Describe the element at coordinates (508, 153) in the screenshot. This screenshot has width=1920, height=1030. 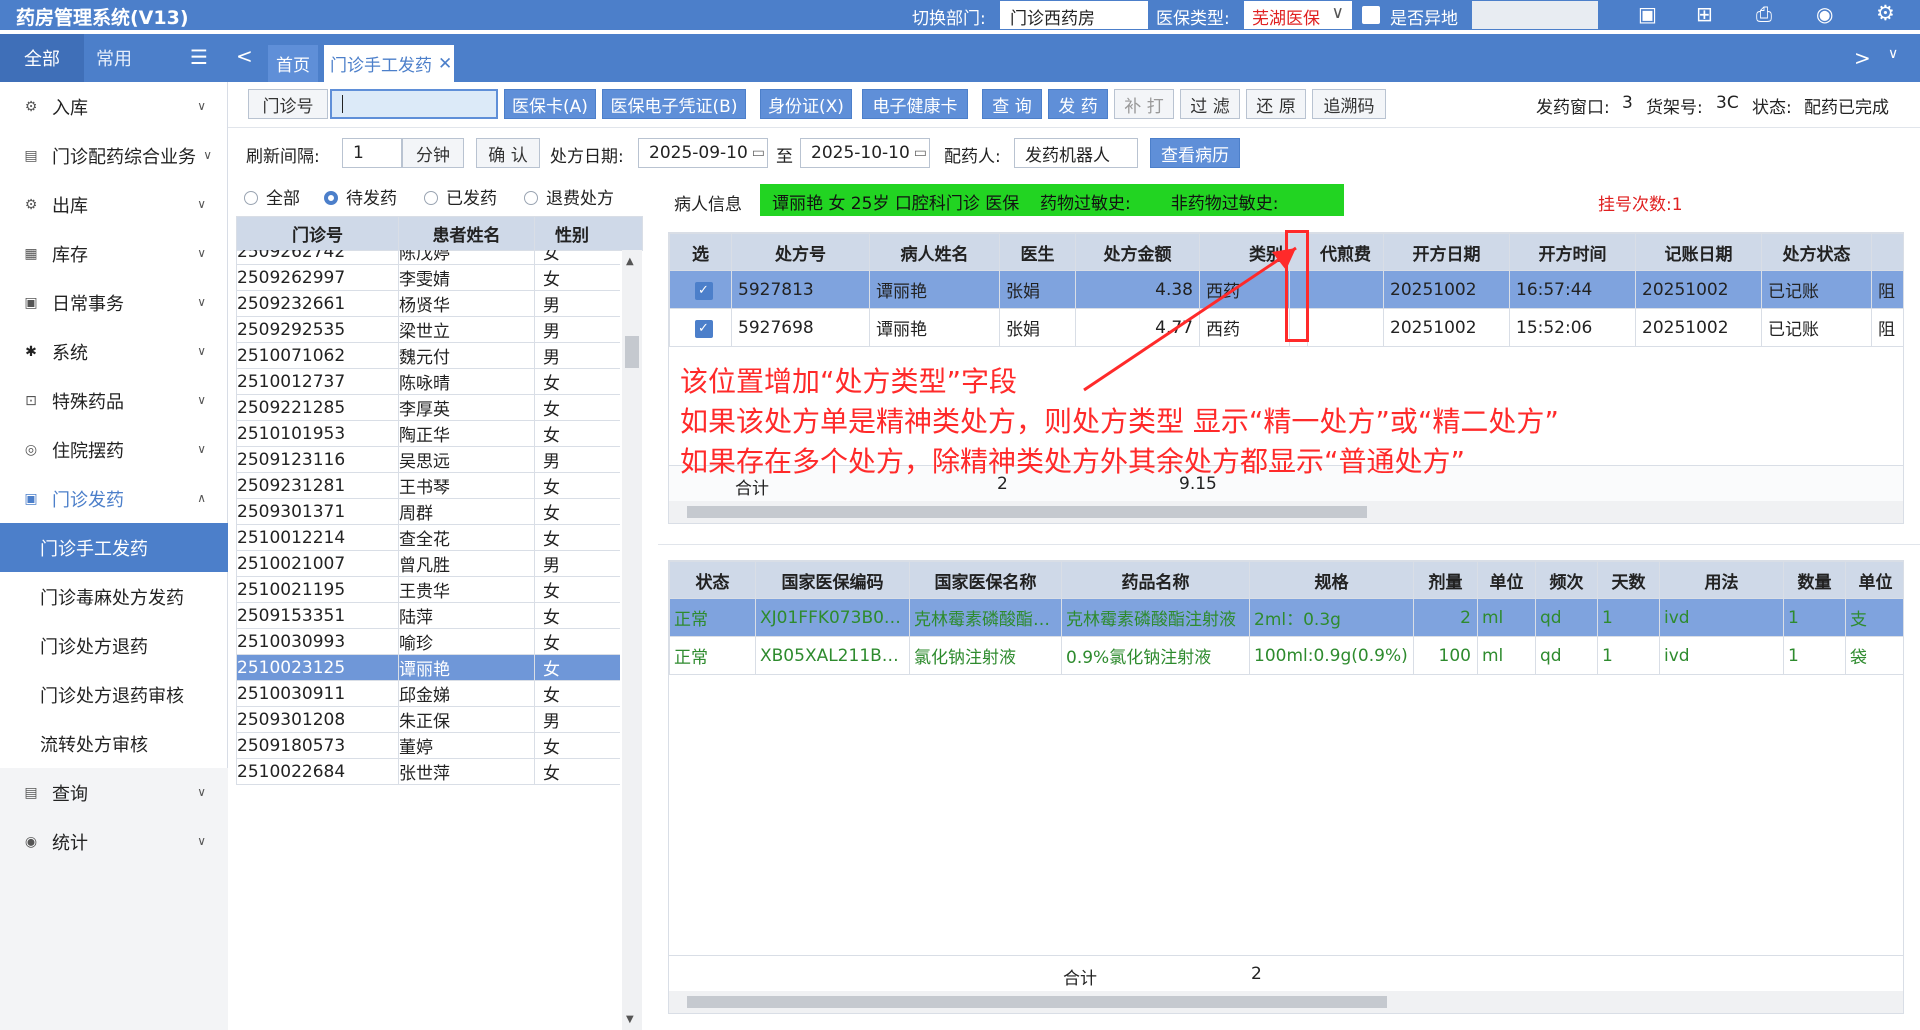
I see `confirm-button: 确 认` at that location.